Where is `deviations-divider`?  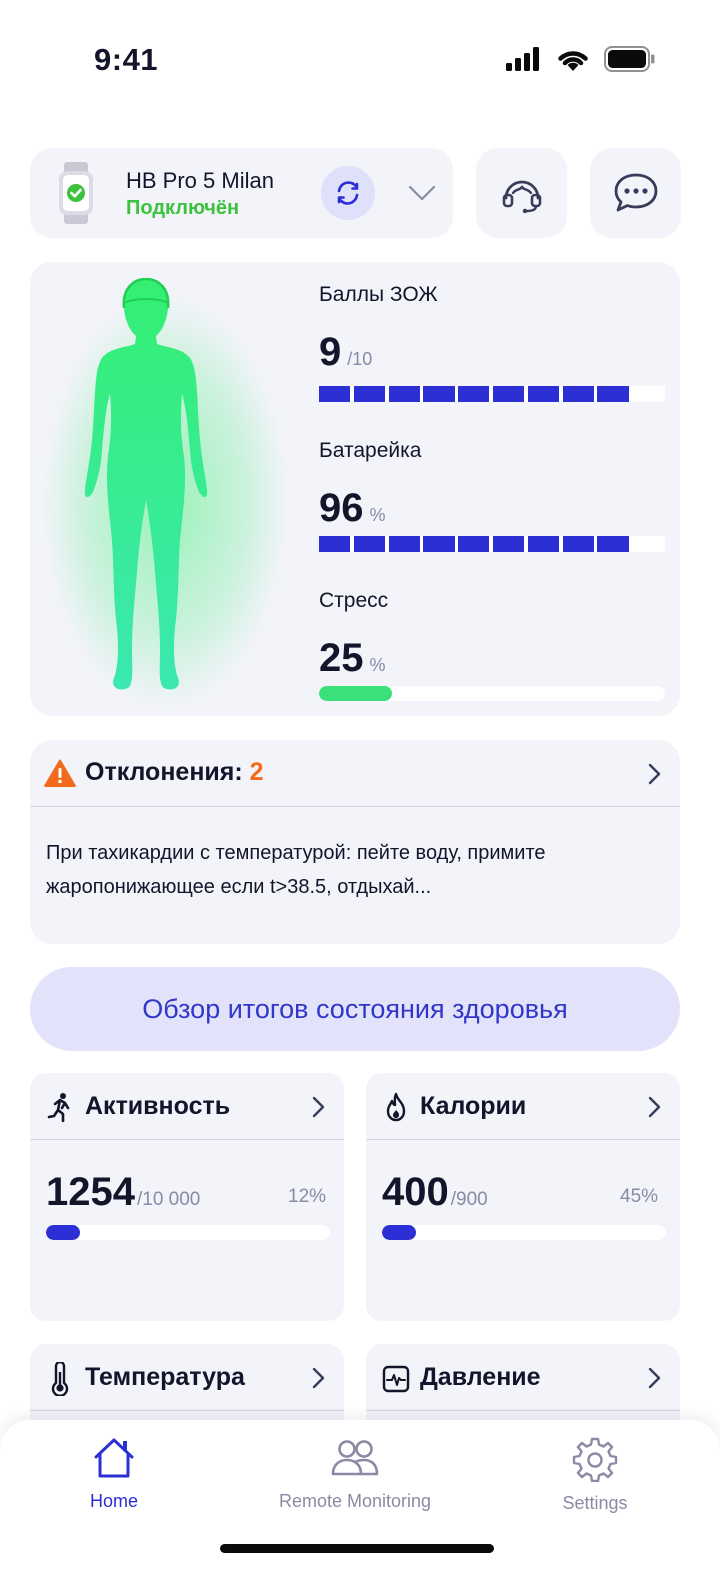 deviations-divider is located at coordinates (355, 806).